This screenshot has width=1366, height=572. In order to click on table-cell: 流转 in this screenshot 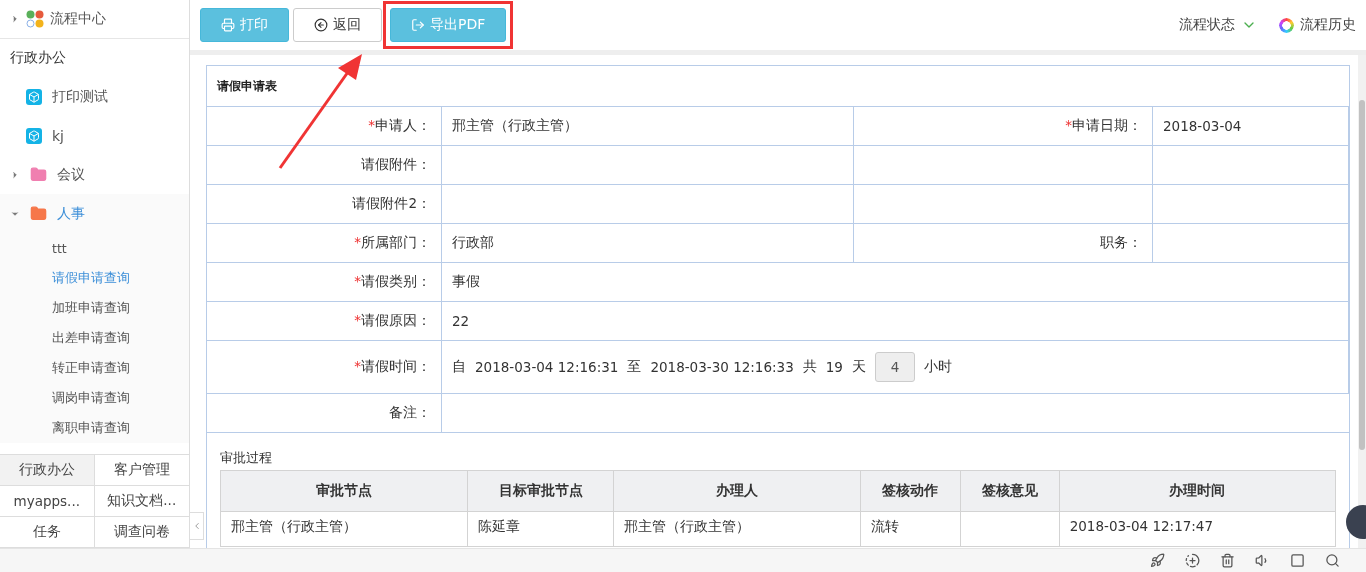, I will do `click(910, 529)`.